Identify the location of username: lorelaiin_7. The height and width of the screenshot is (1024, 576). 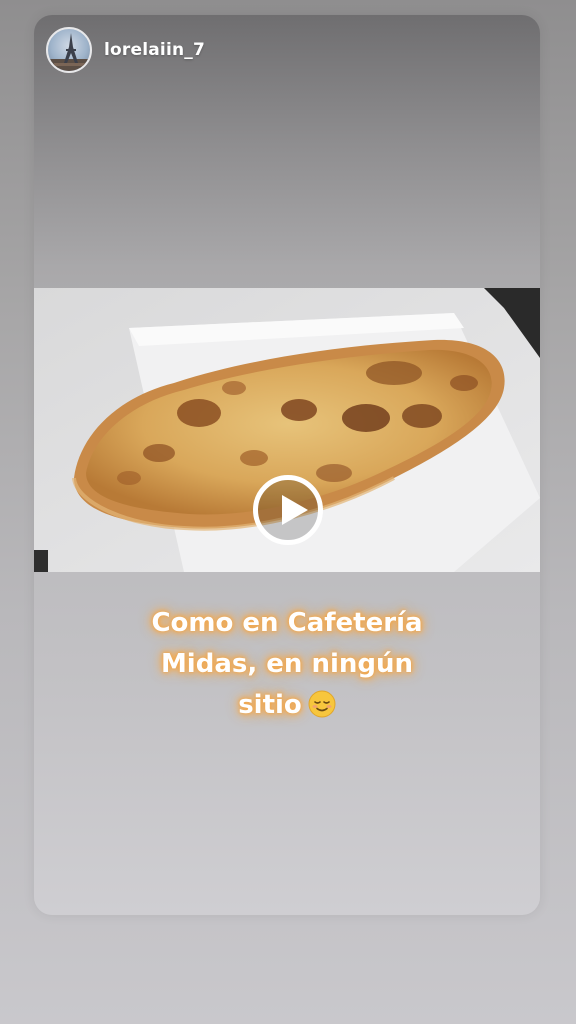
(154, 50).